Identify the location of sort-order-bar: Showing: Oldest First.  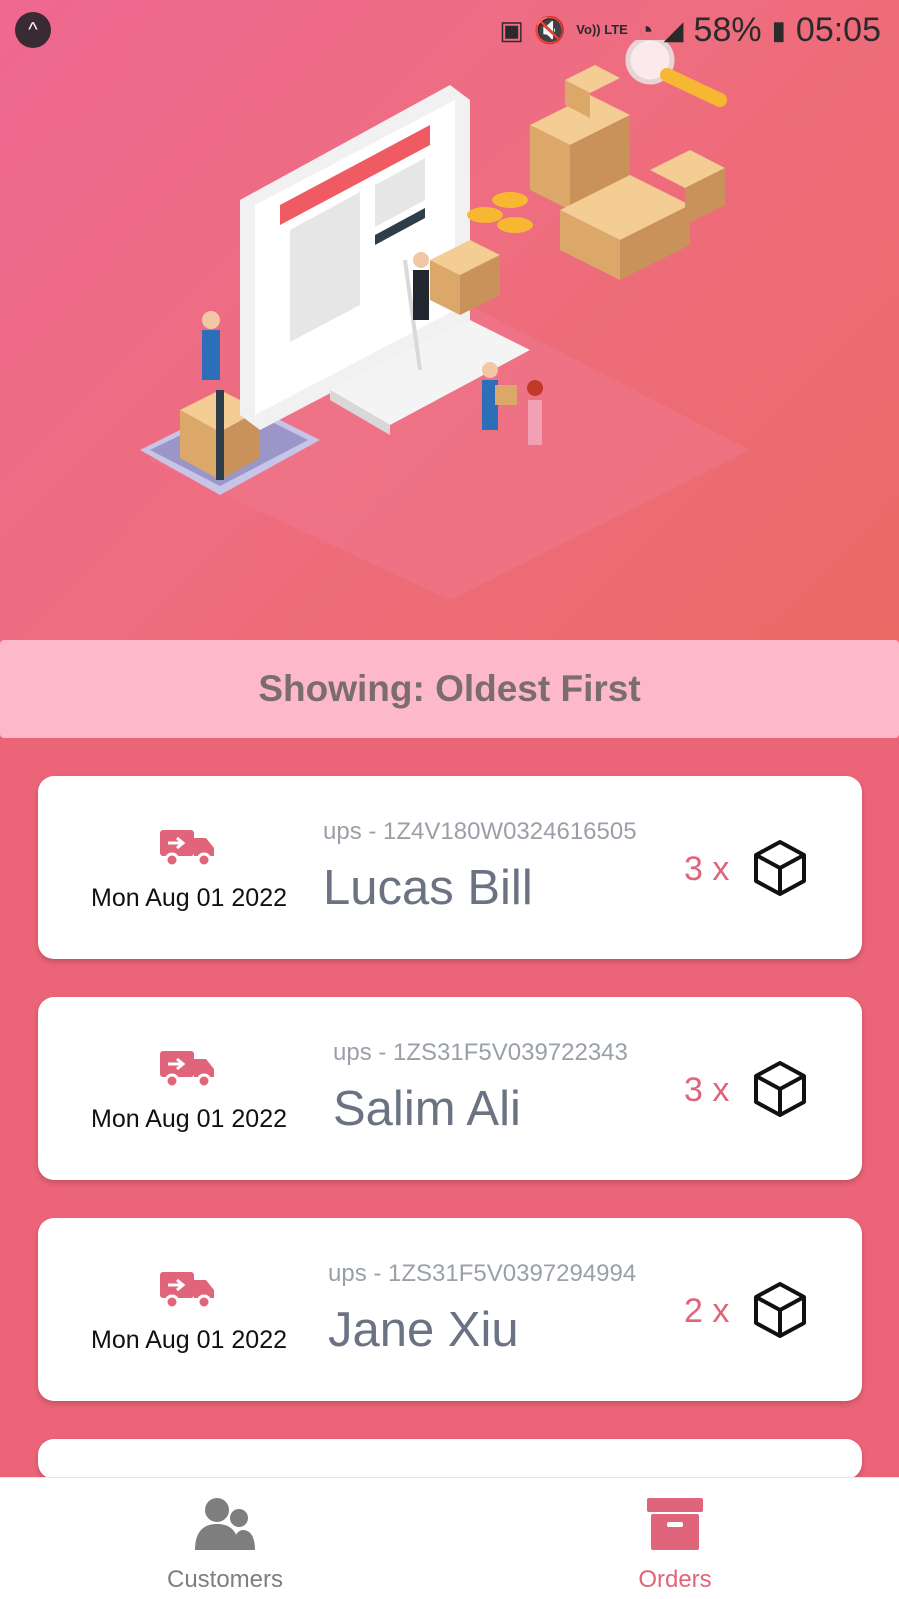
(449, 689).